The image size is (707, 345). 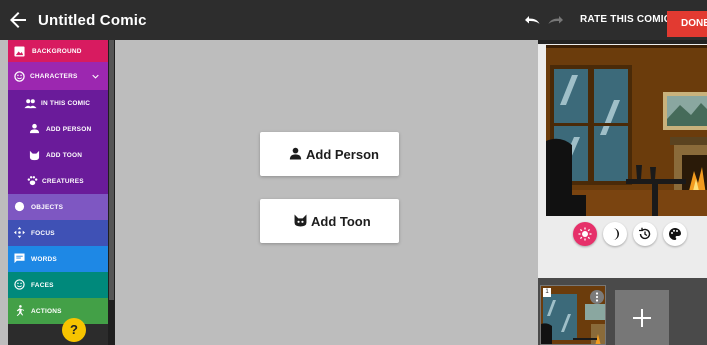 What do you see at coordinates (532, 20) in the screenshot?
I see `undo-icon` at bounding box center [532, 20].